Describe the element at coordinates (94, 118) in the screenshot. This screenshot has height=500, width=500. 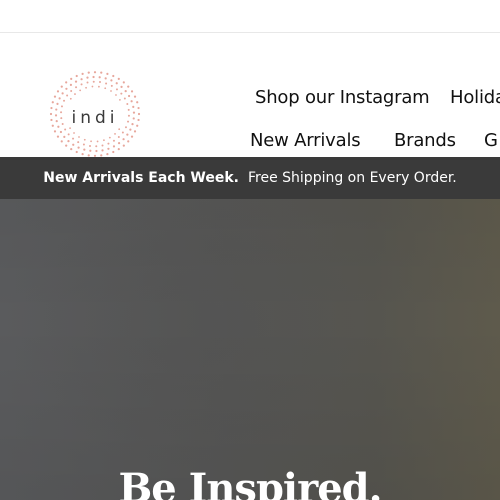
I see `logo-wordmark: indi` at that location.